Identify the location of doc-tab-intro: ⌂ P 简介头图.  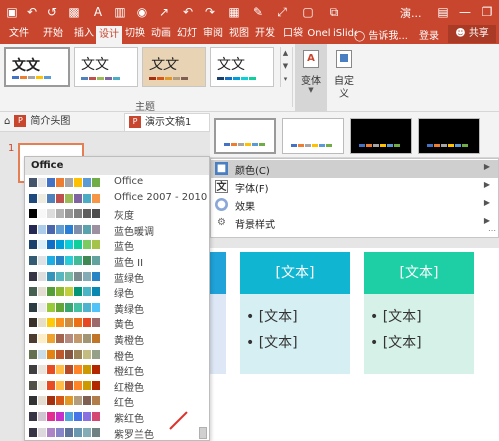
(37, 122).